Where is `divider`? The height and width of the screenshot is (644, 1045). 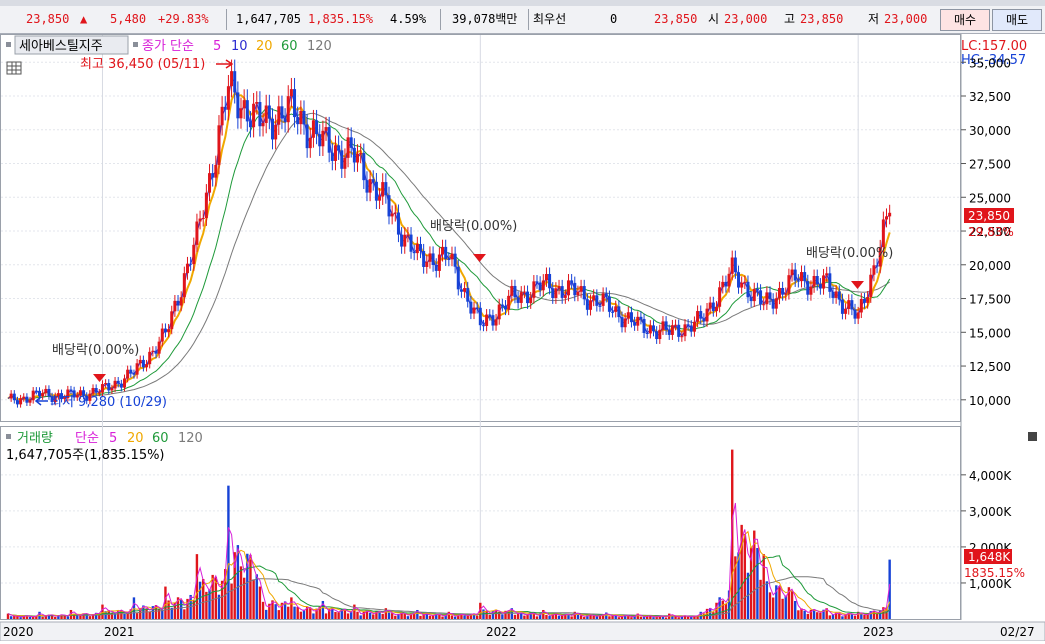
divider is located at coordinates (528, 19).